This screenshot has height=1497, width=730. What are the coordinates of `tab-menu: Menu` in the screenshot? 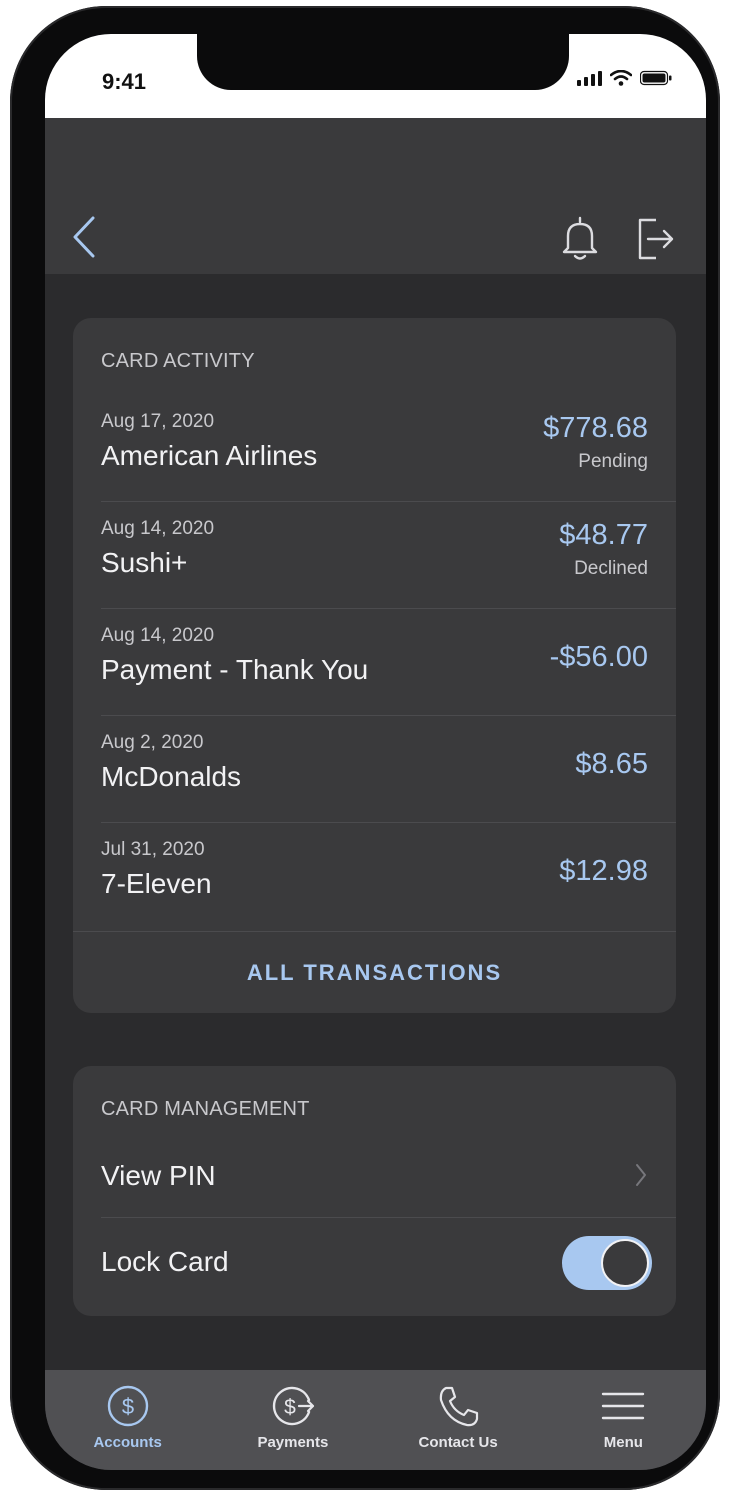 It's located at (623, 1420).